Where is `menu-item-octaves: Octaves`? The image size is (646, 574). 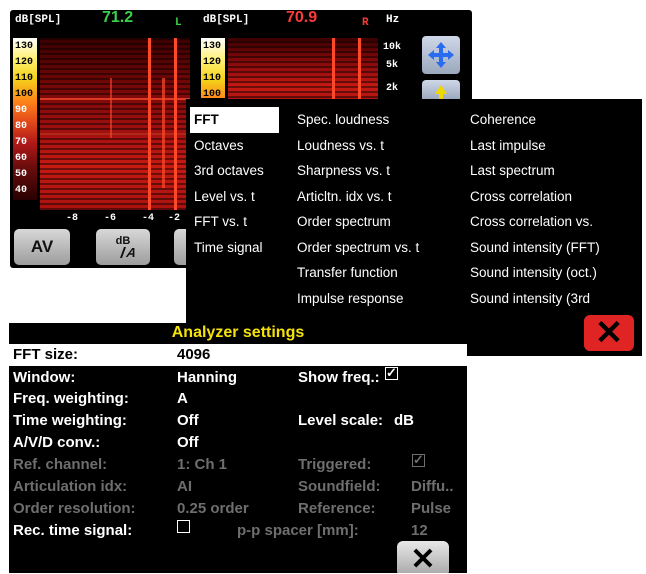 menu-item-octaves: Octaves is located at coordinates (234, 146).